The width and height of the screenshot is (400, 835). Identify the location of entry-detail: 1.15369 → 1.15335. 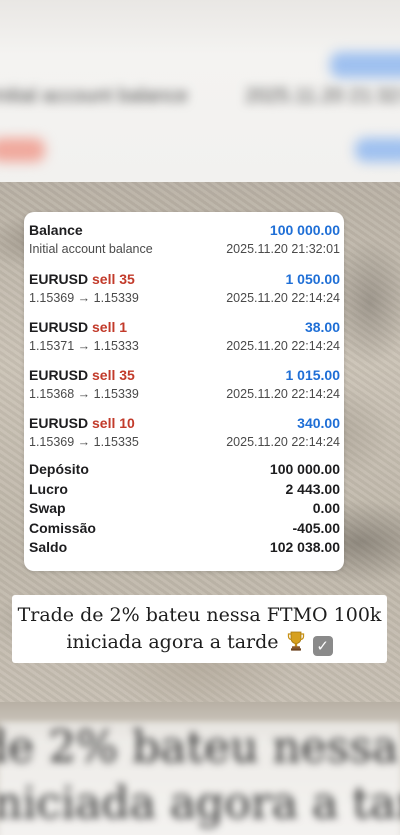
(84, 442).